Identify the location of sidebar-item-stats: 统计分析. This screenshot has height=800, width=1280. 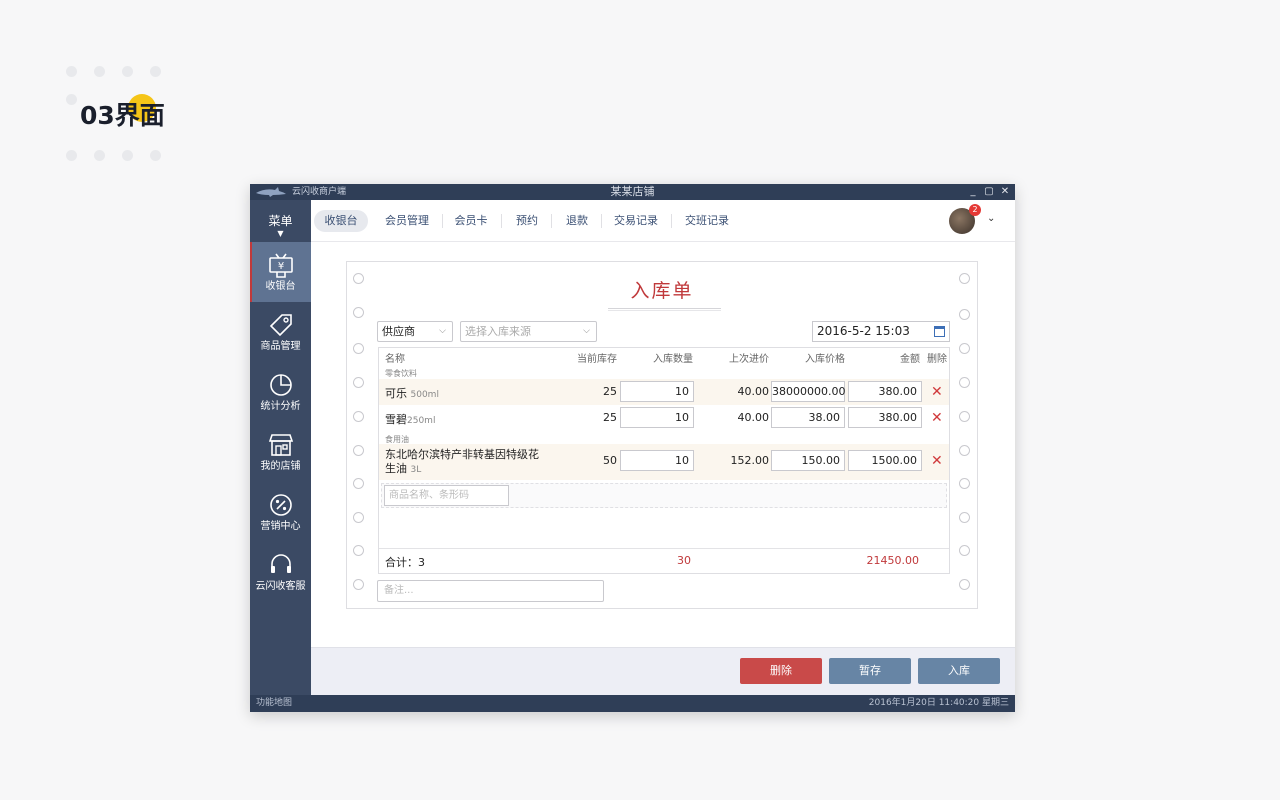
(280, 392).